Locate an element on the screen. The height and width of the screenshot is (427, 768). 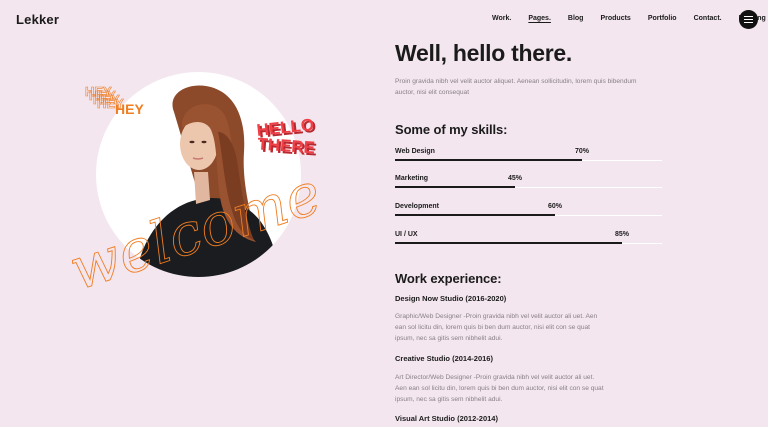
skill-web-design: Web Design 70% is located at coordinates (528, 155).